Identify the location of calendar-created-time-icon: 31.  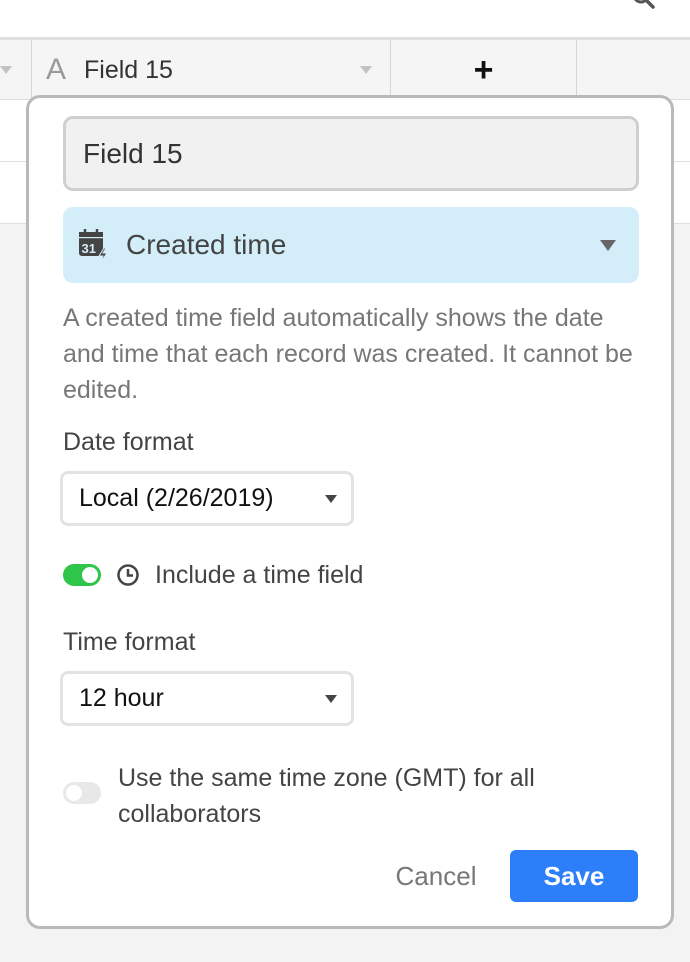
(93, 245).